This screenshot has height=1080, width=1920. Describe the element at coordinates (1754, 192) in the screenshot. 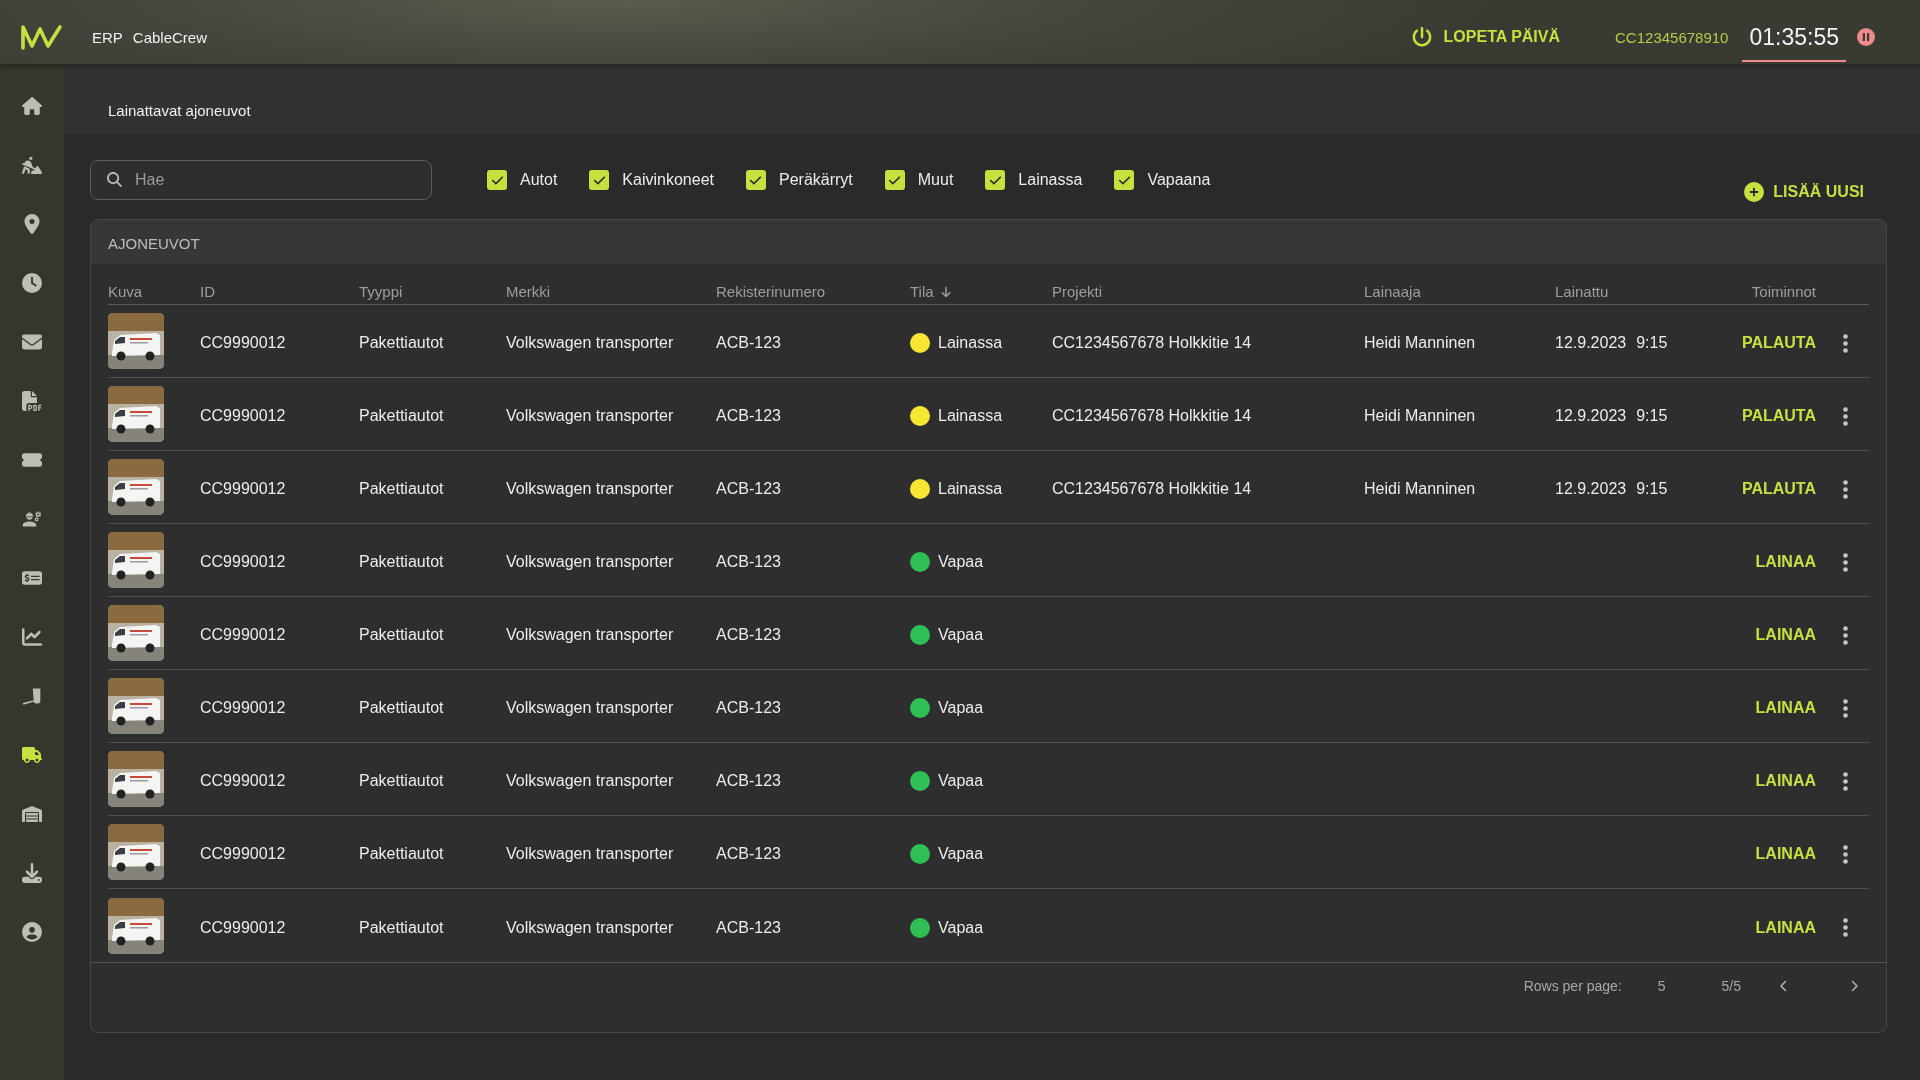

I see `plus-icon` at that location.